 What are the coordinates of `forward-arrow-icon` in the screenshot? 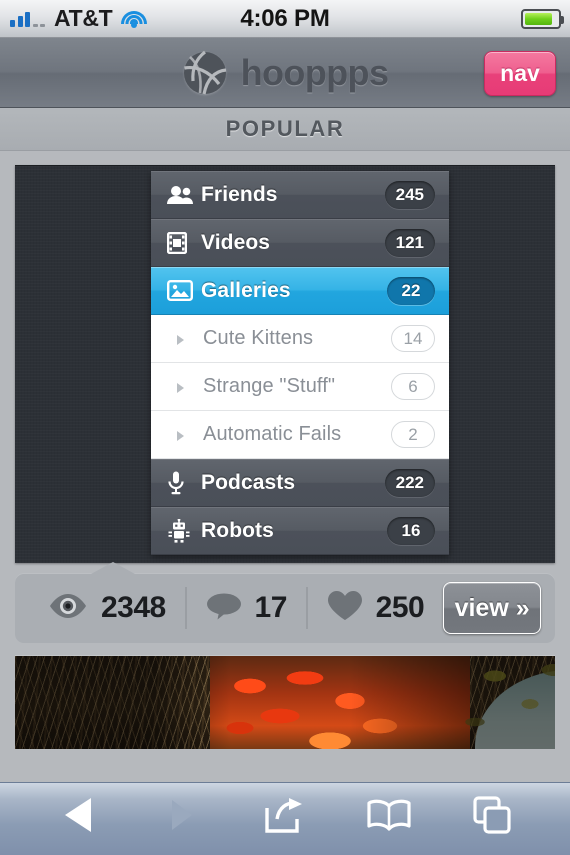 It's located at (181, 815).